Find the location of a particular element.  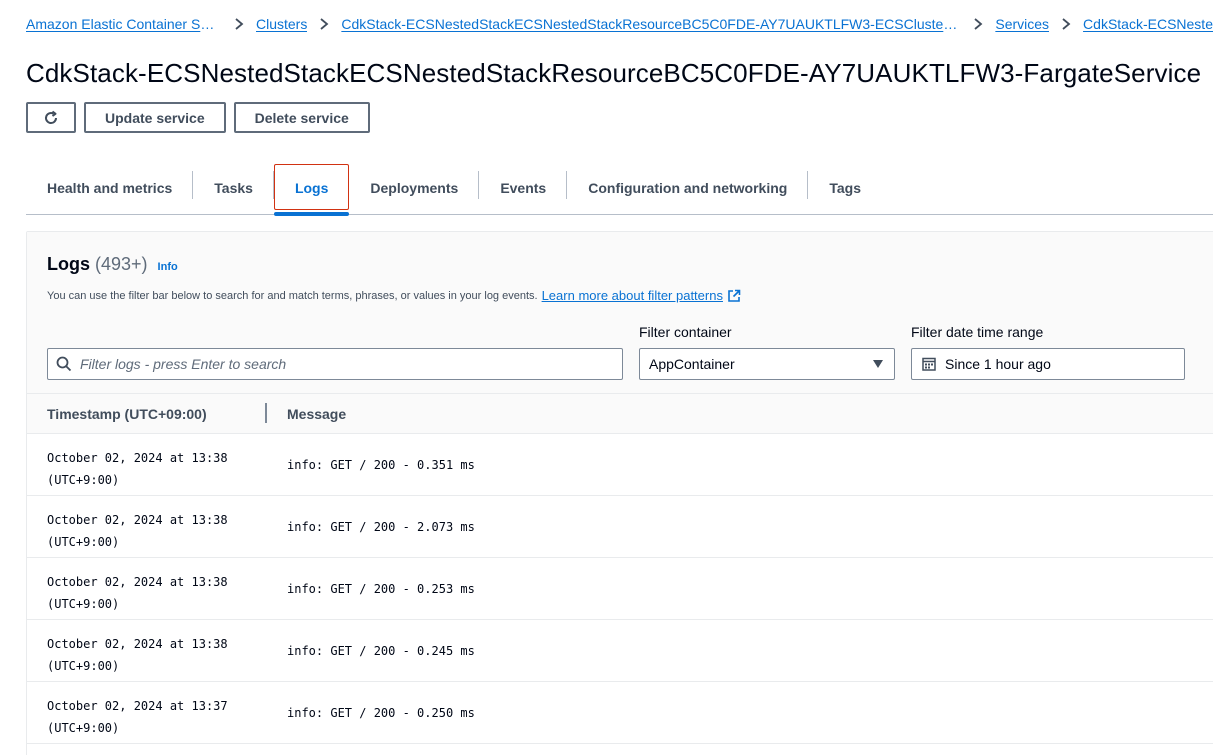

table-header: Timestamp (UTC+09:00) Message is located at coordinates (620, 414).